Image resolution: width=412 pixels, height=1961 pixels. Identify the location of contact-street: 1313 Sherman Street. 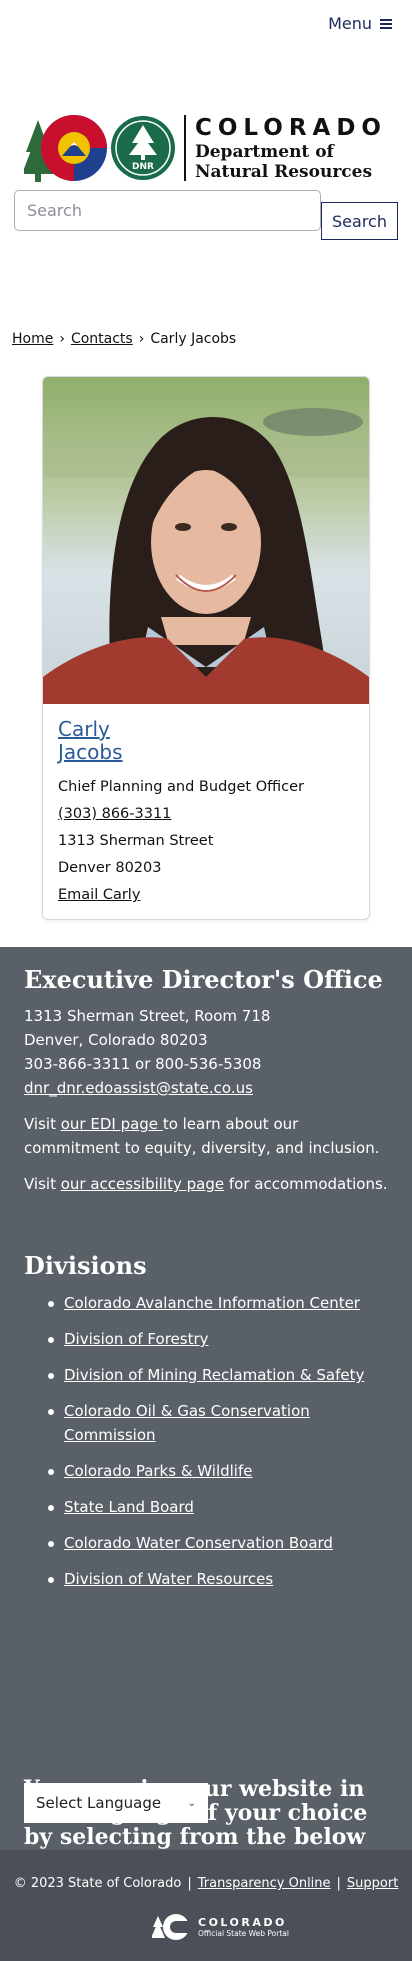
(136, 841).